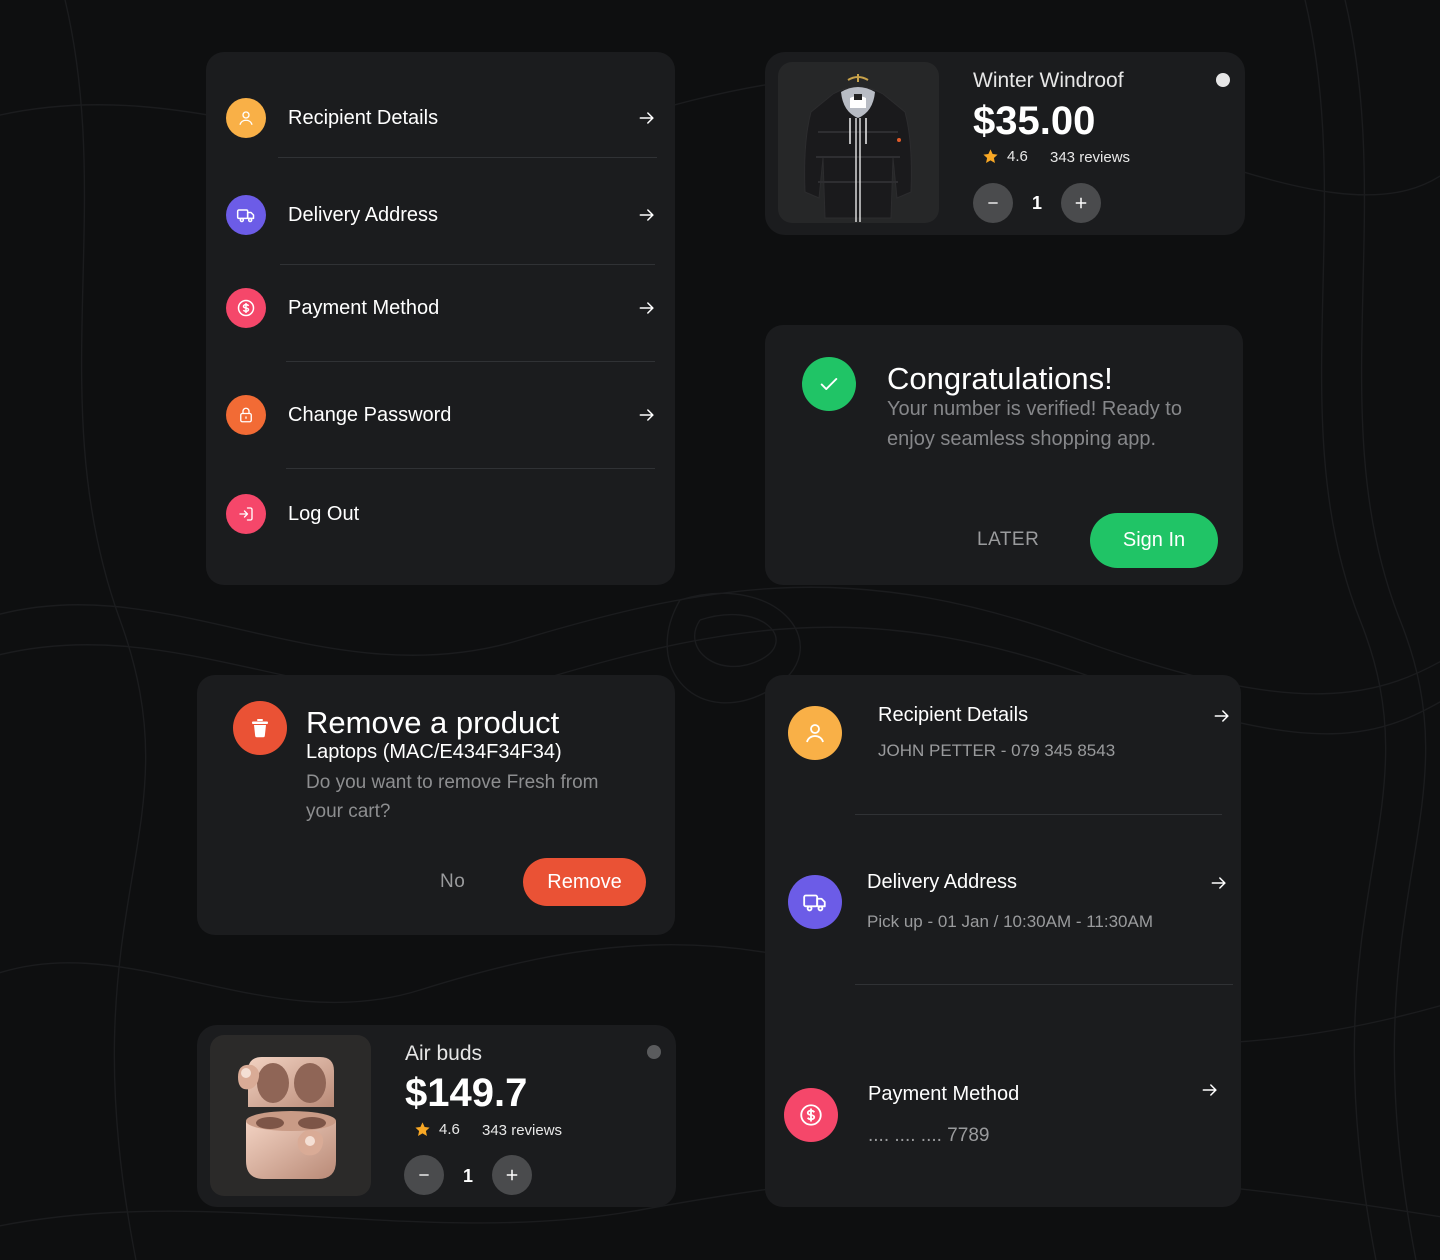  I want to click on lock-icon, so click(246, 415).